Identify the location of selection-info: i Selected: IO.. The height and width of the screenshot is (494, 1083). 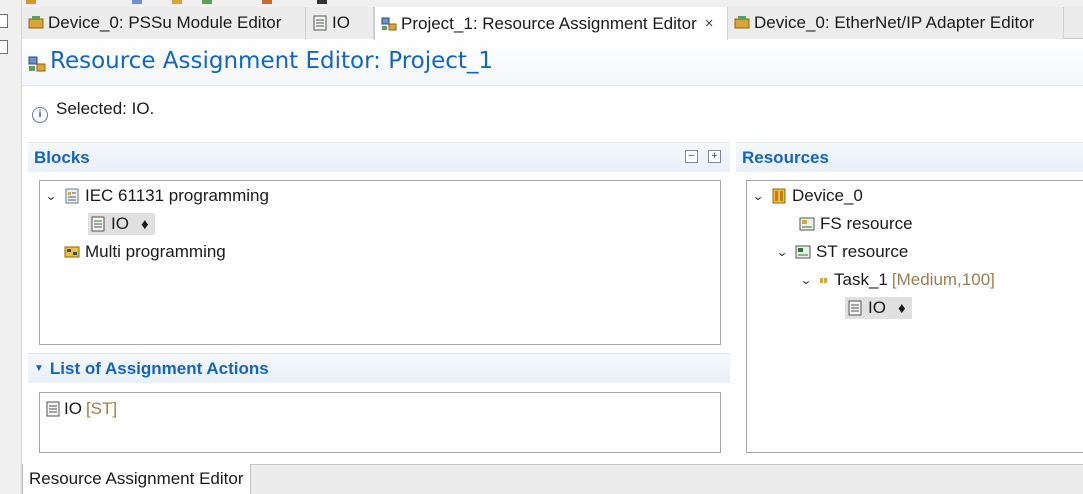
(93, 109).